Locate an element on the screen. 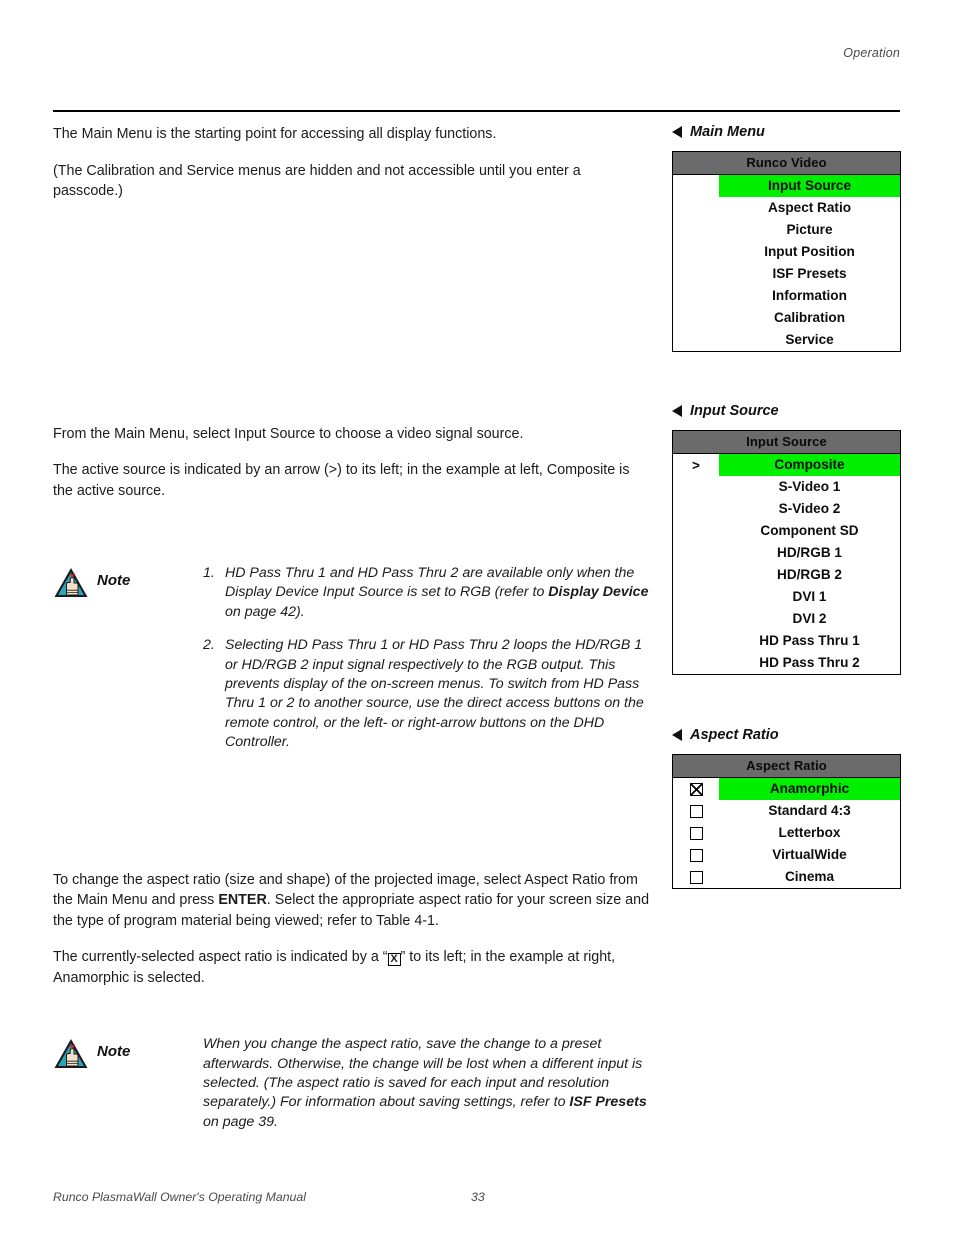 The height and width of the screenshot is (1235, 954). side-heading-input-source: Input Source is located at coordinates (786, 411).